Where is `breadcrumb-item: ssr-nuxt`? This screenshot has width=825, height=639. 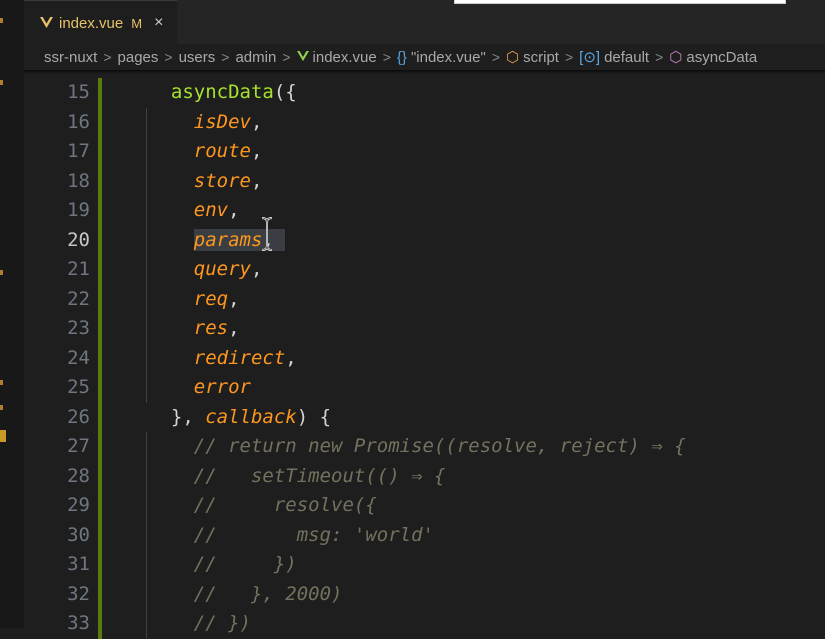 breadcrumb-item: ssr-nuxt is located at coordinates (70, 57).